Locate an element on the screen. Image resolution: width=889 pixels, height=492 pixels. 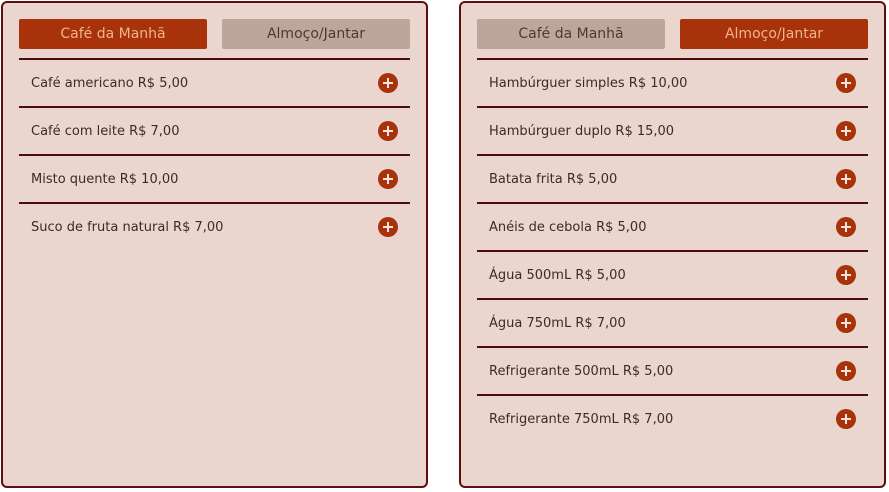
menu-item-label: Suco de fruta natural R$ 7,00 is located at coordinates (127, 227).